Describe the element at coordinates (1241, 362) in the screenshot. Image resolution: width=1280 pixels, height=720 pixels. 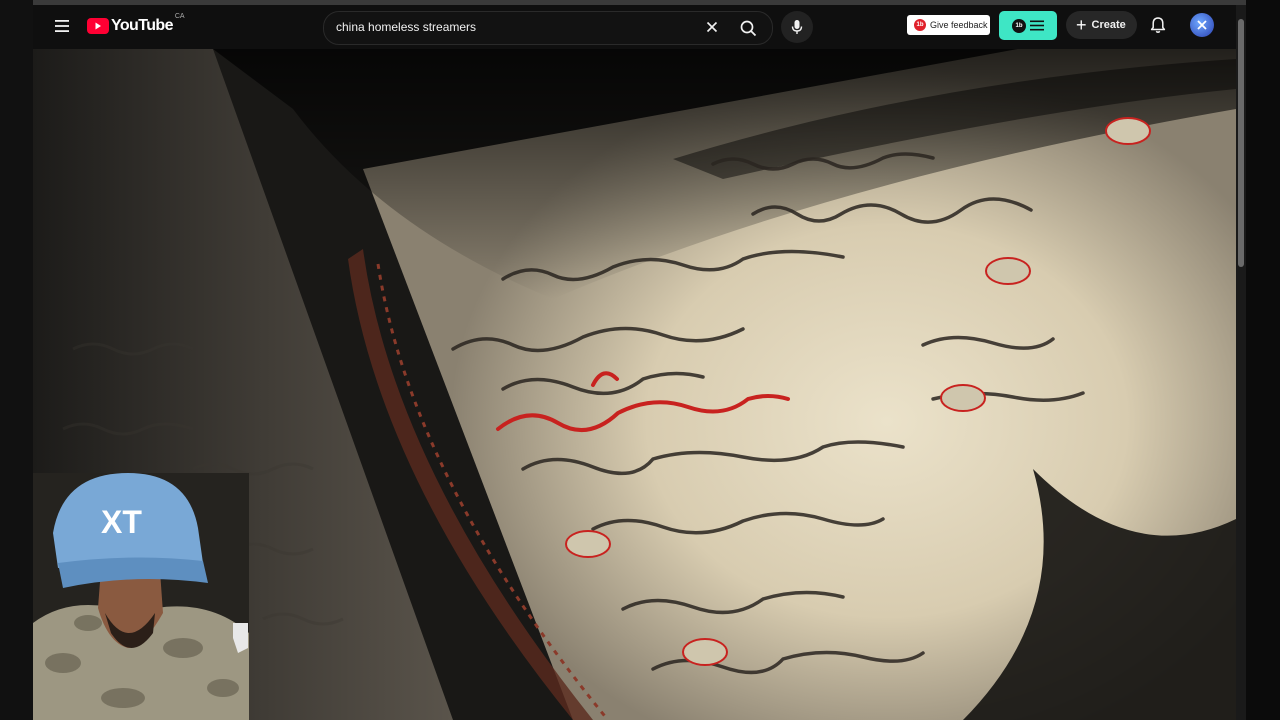
I see `page-scrollbar` at that location.